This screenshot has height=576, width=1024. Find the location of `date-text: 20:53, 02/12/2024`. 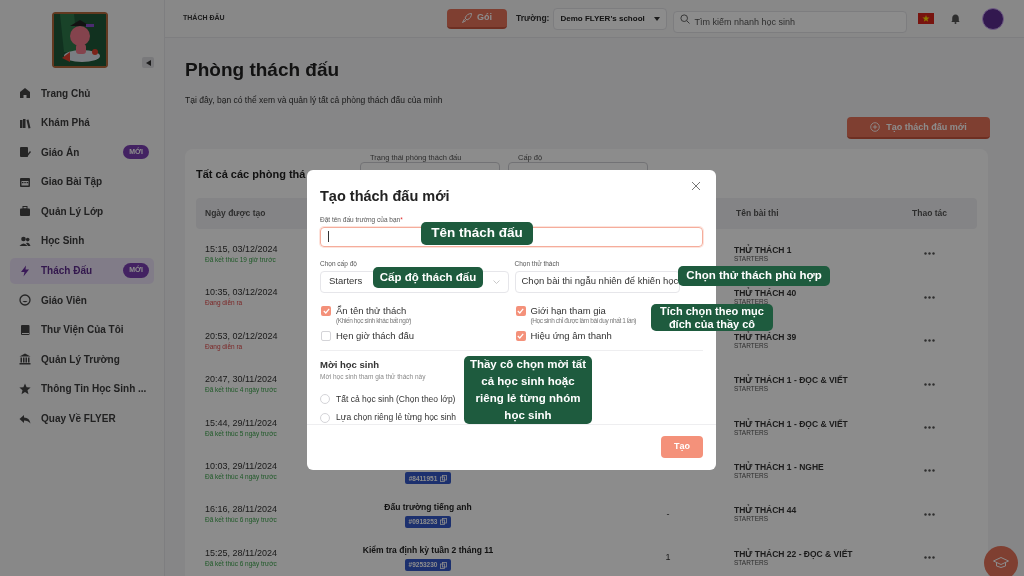

date-text: 20:53, 02/12/2024 is located at coordinates (241, 336).